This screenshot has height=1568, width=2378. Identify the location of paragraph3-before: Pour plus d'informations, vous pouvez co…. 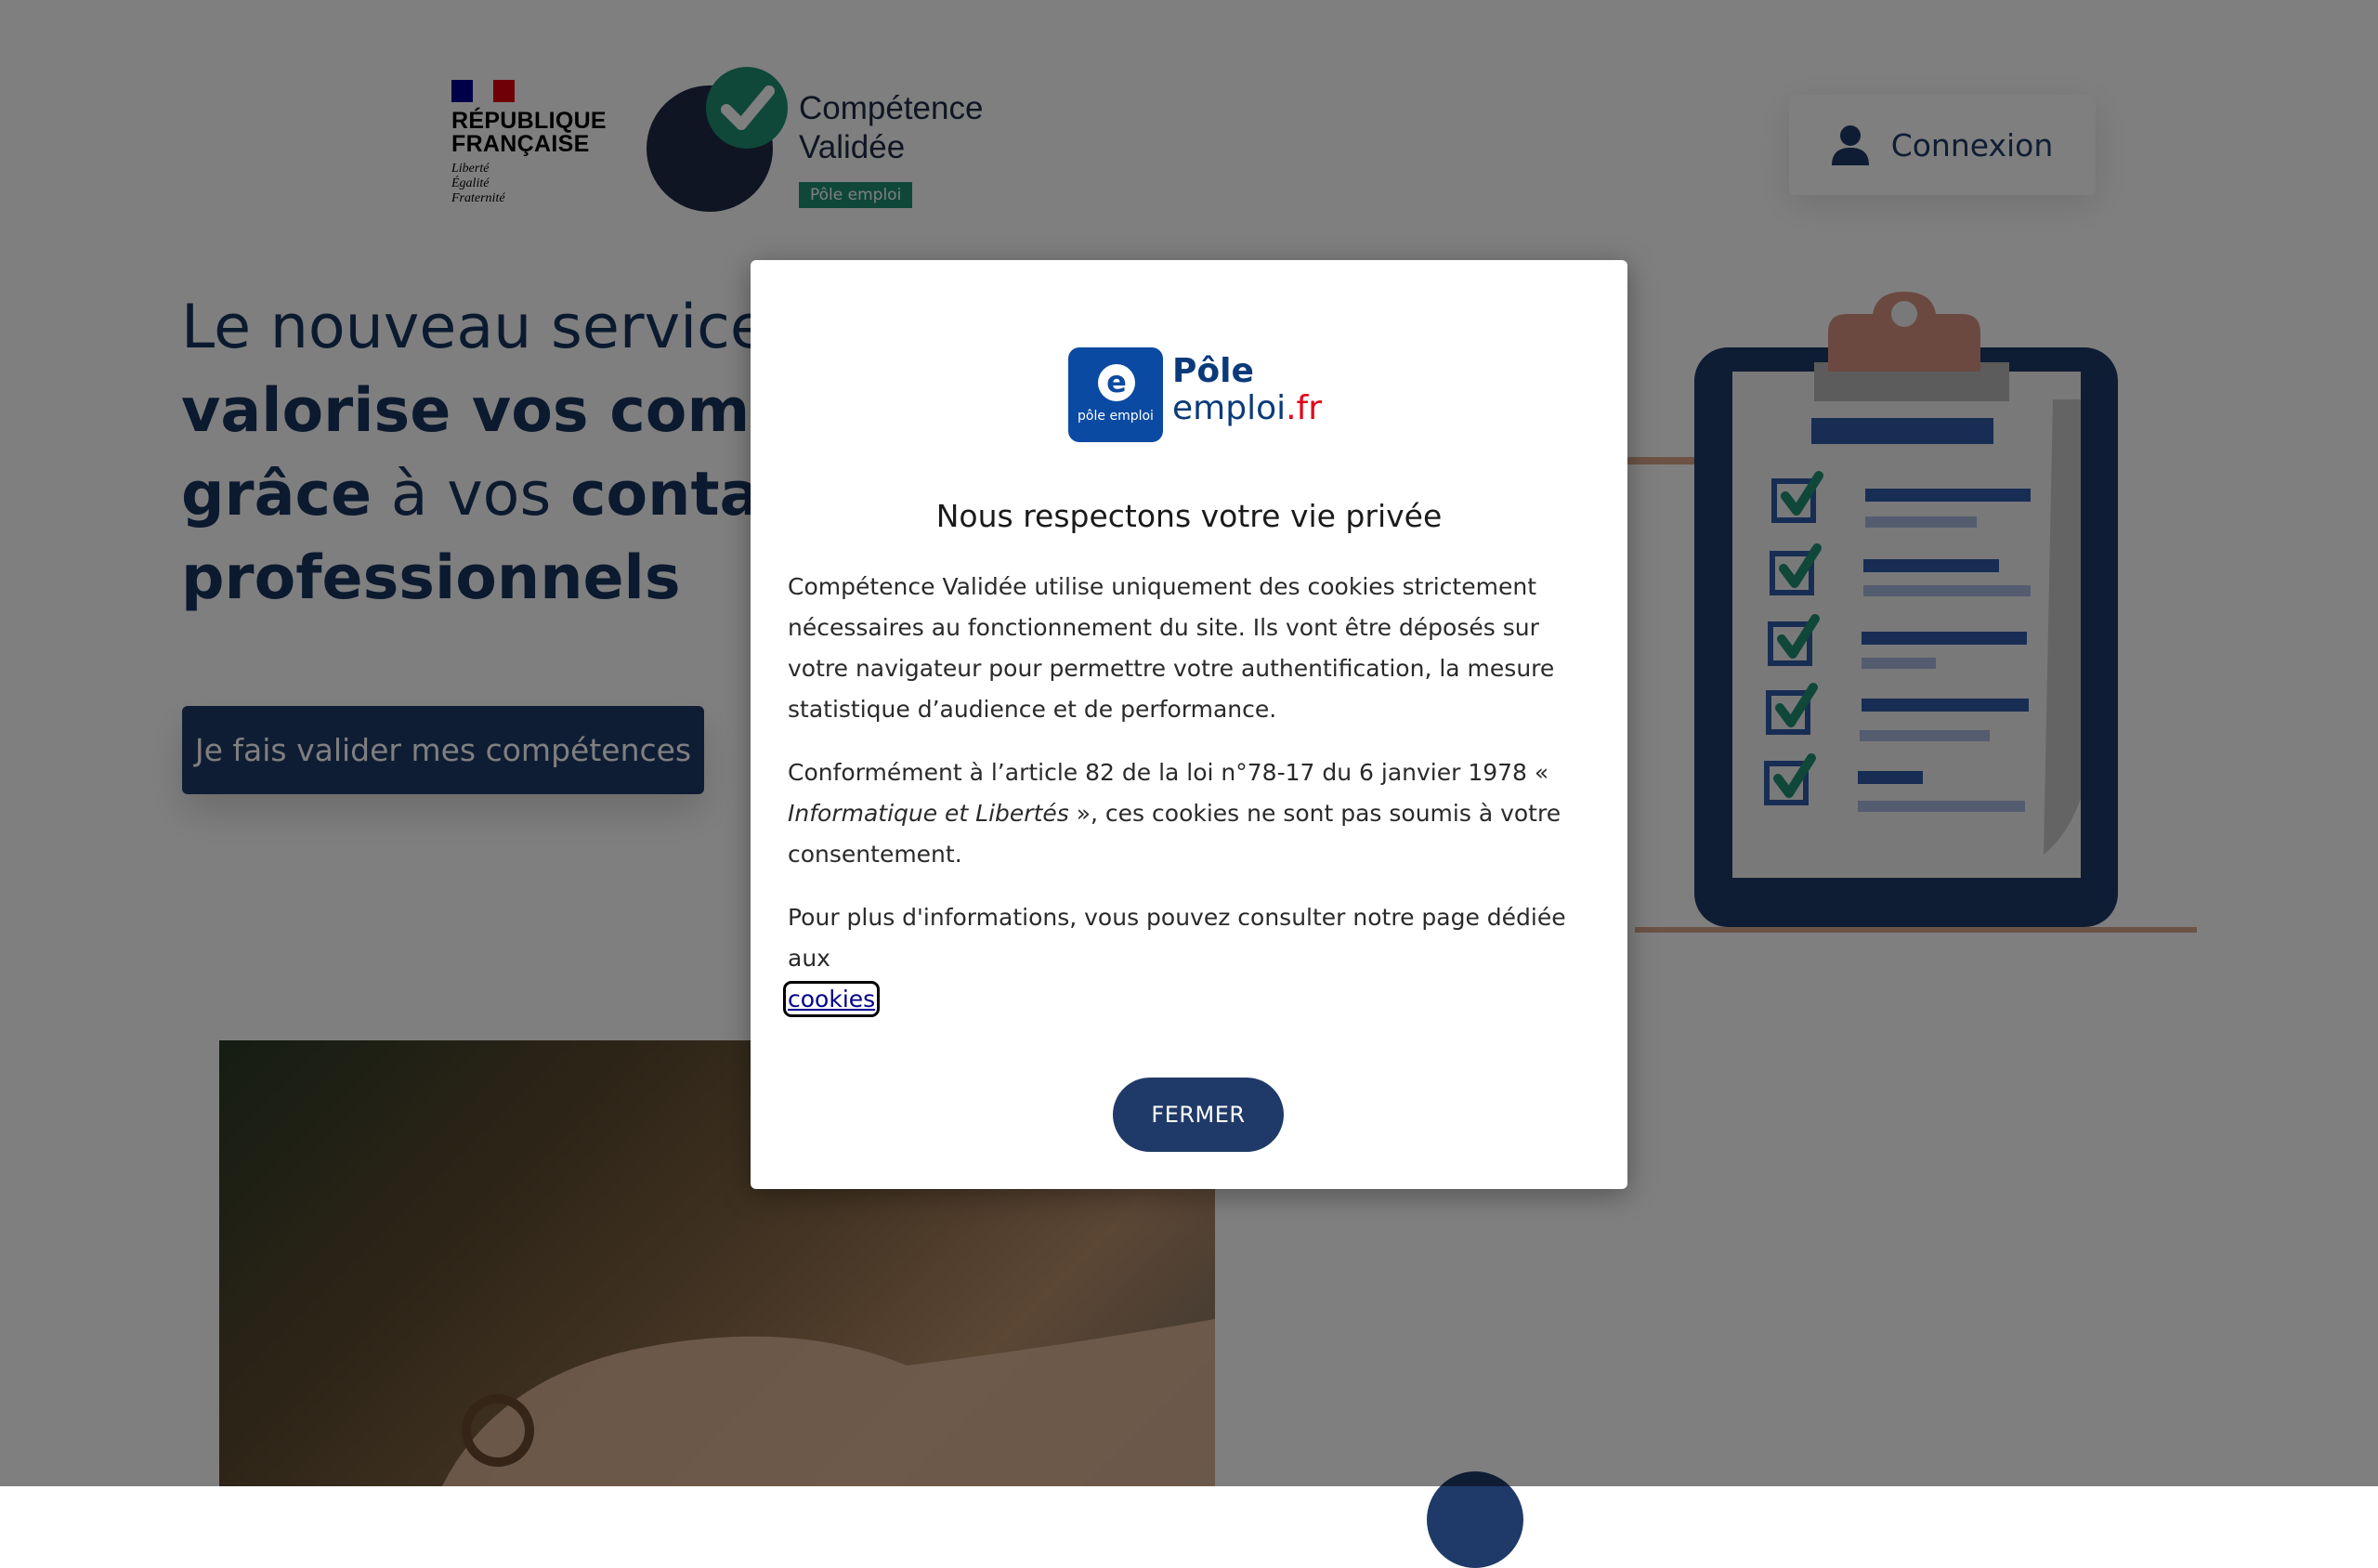
(1177, 938).